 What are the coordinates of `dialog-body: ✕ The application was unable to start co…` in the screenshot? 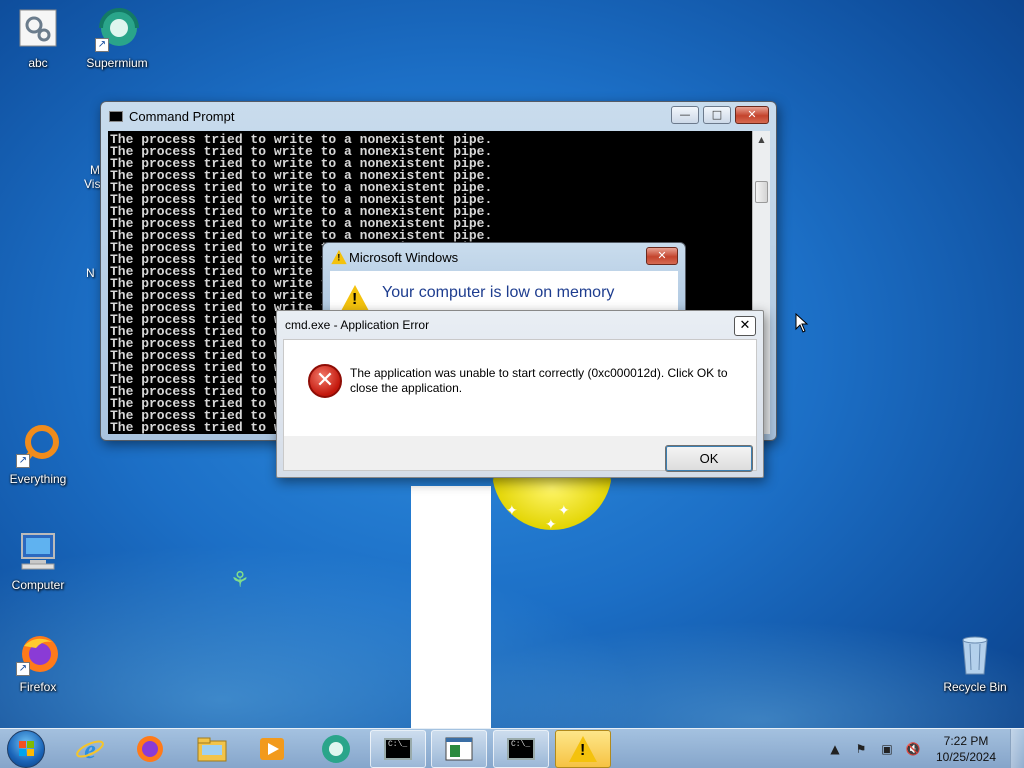 It's located at (520, 405).